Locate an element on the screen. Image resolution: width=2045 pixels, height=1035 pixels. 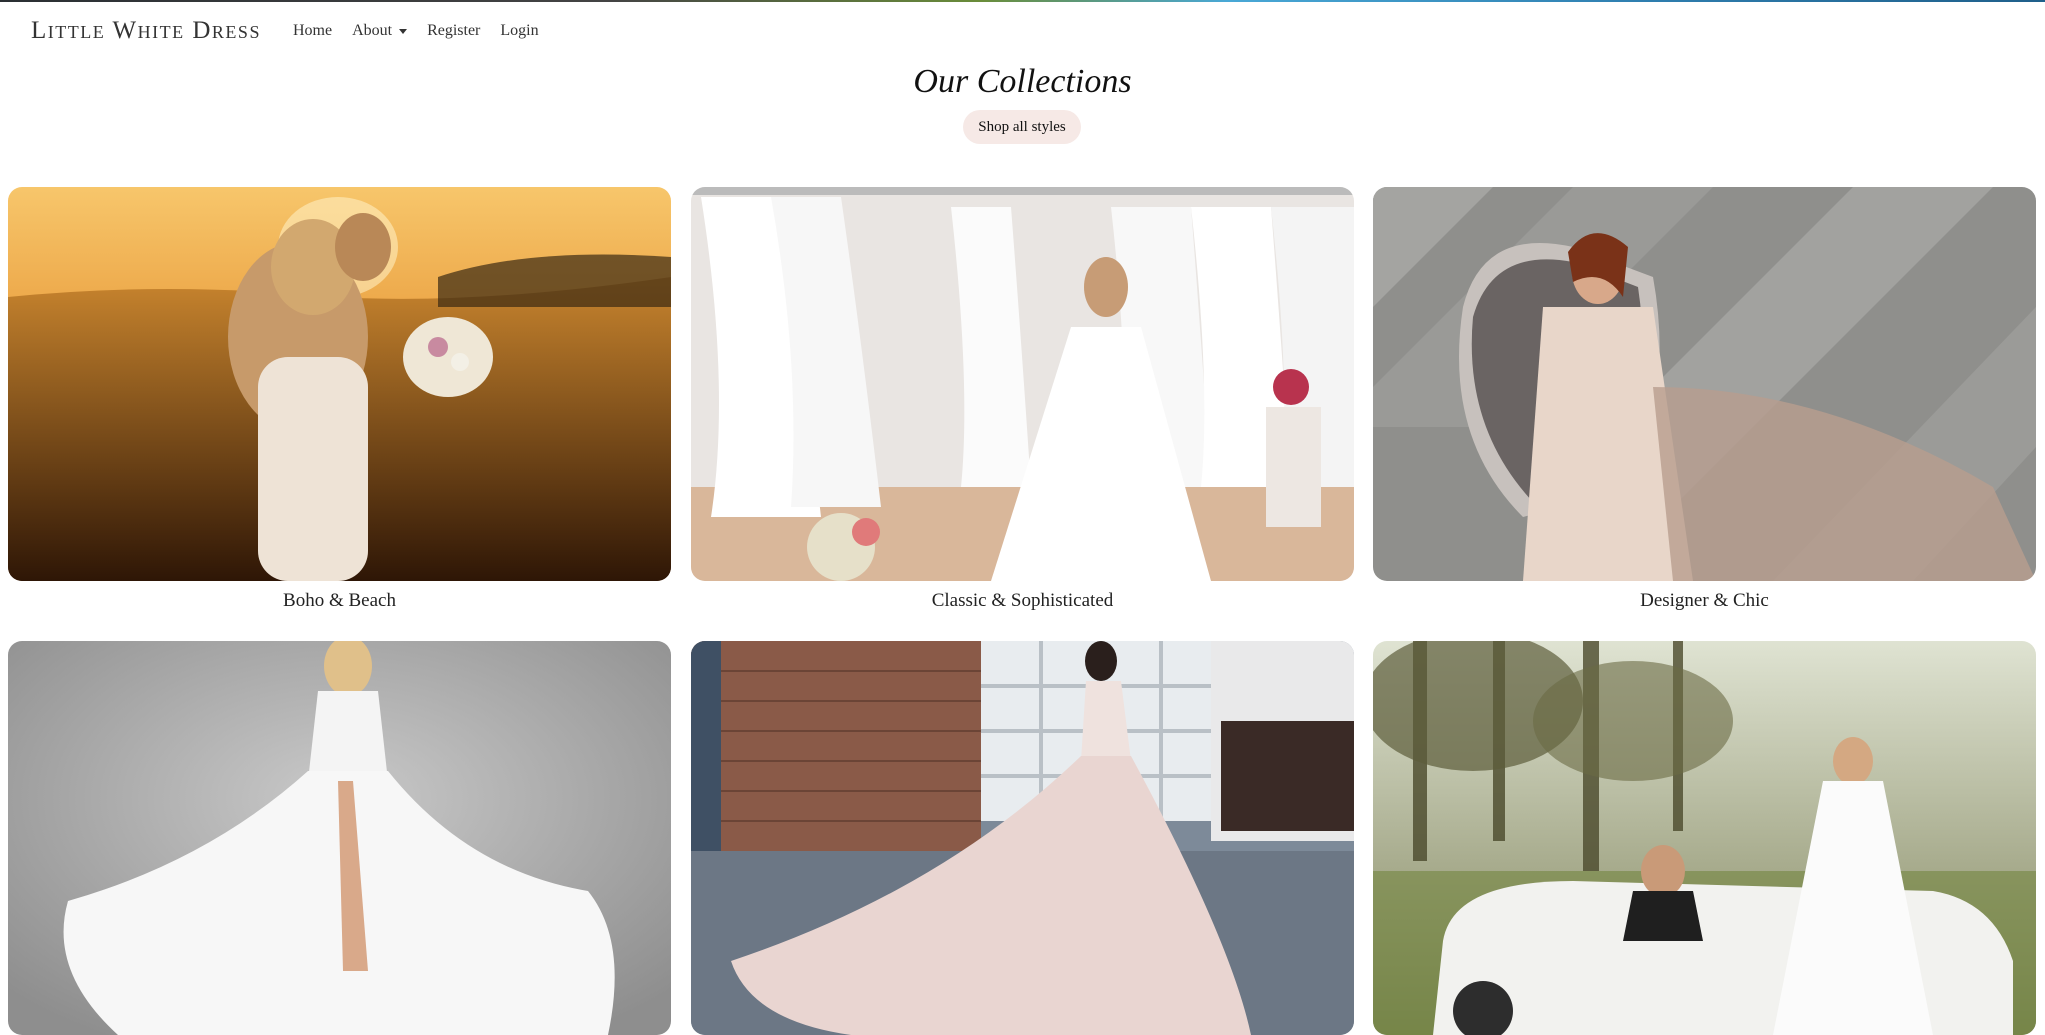
nav-about-dropdown: About is located at coordinates (380, 31).